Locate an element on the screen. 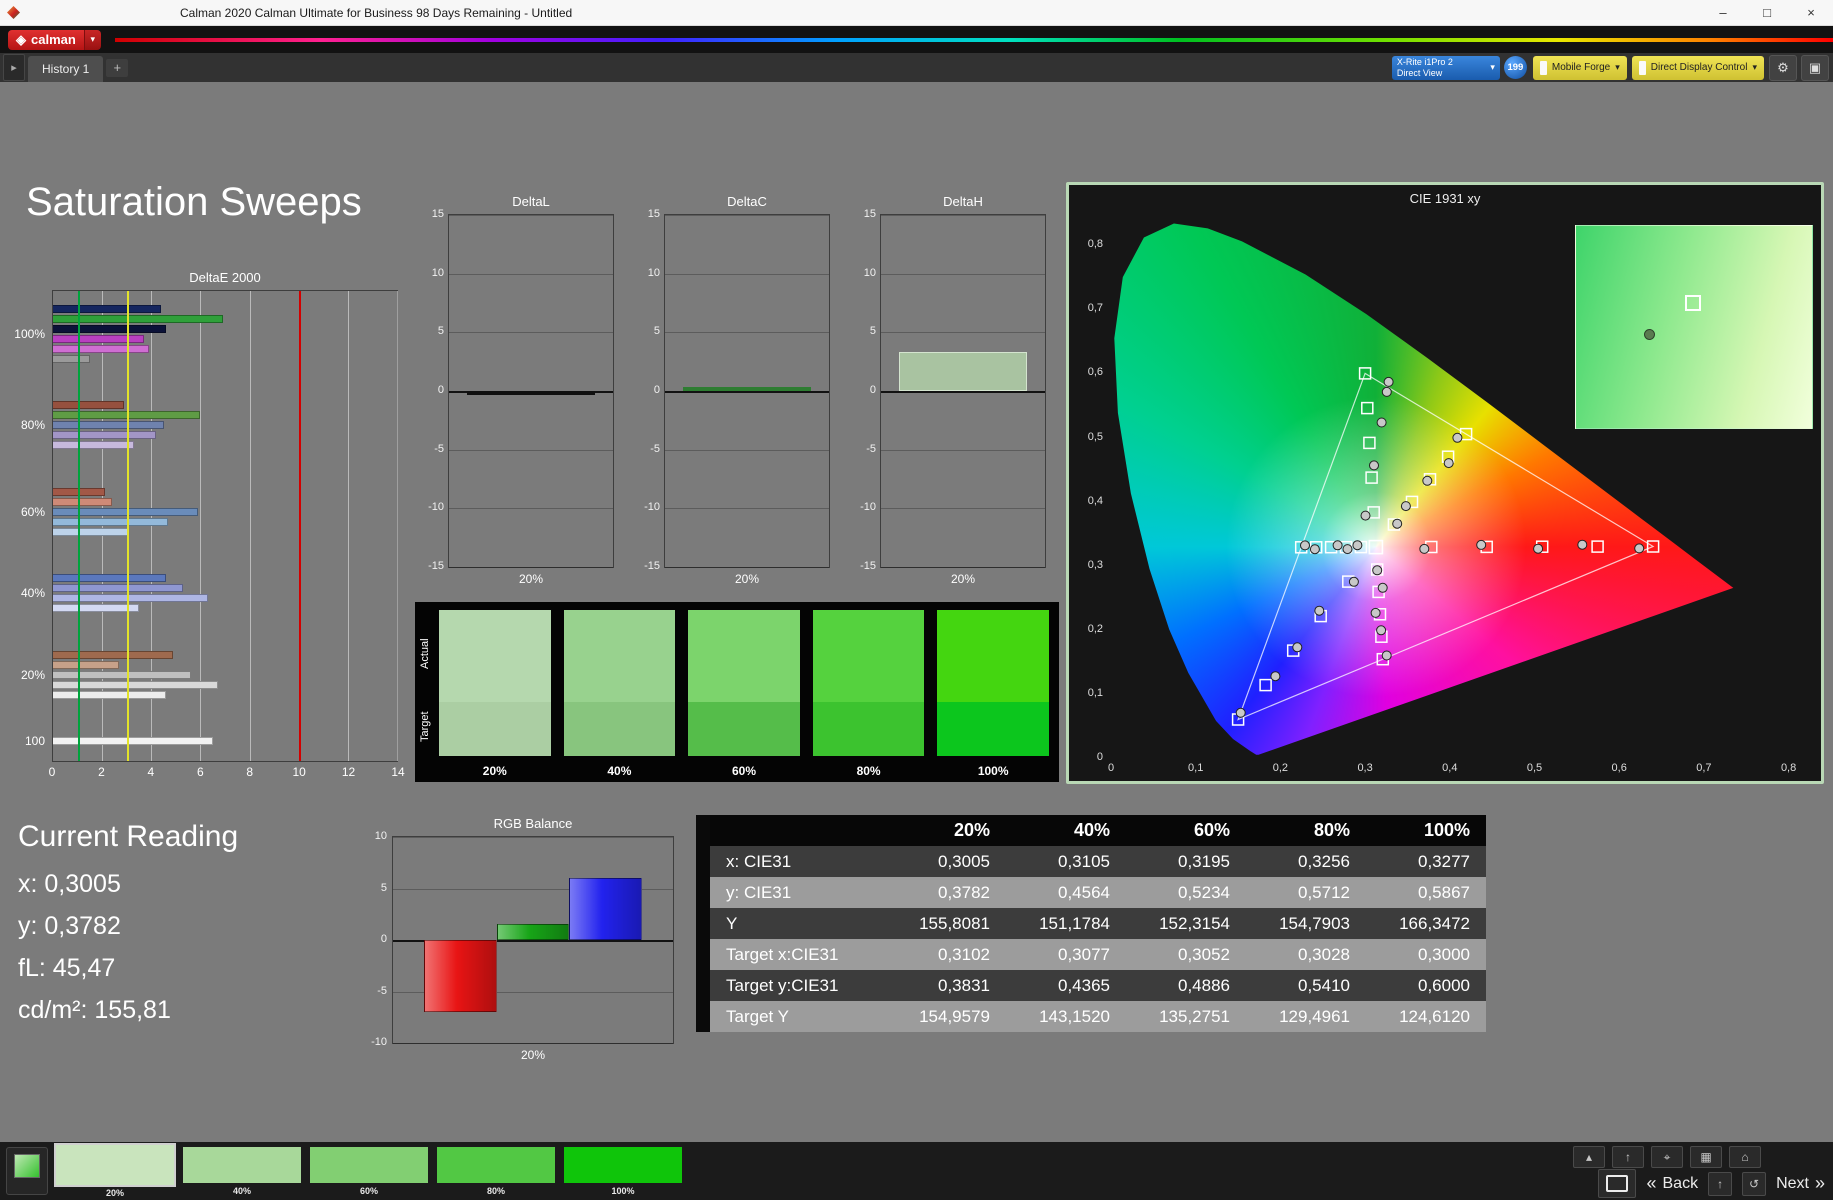  red-bar is located at coordinates (460, 976).